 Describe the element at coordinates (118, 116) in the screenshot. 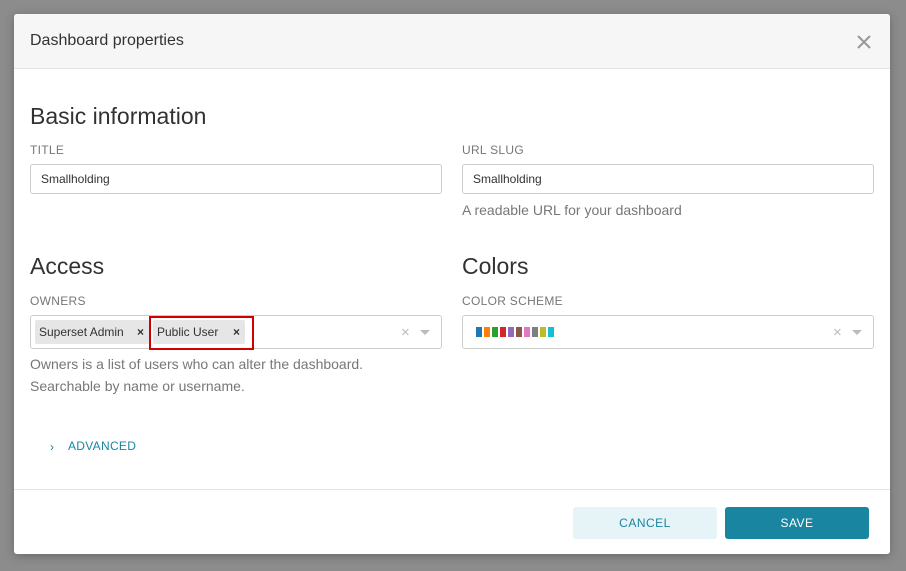

I see `basic-information-heading: Basic information` at that location.